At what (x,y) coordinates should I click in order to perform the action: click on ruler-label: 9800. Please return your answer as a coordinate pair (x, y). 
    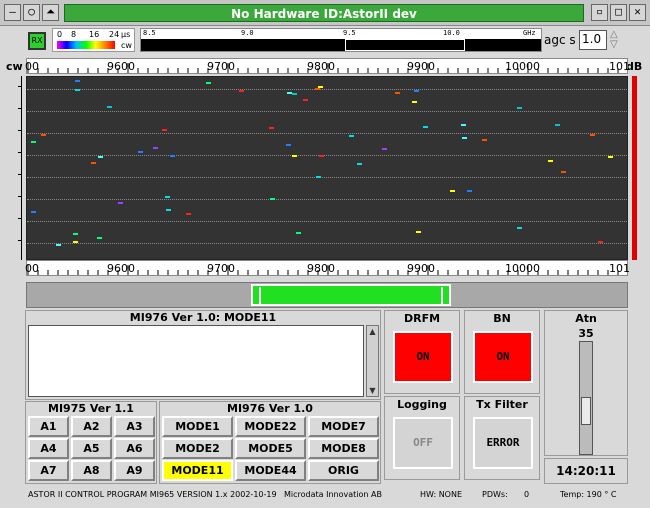
    Looking at the image, I should click on (321, 268).